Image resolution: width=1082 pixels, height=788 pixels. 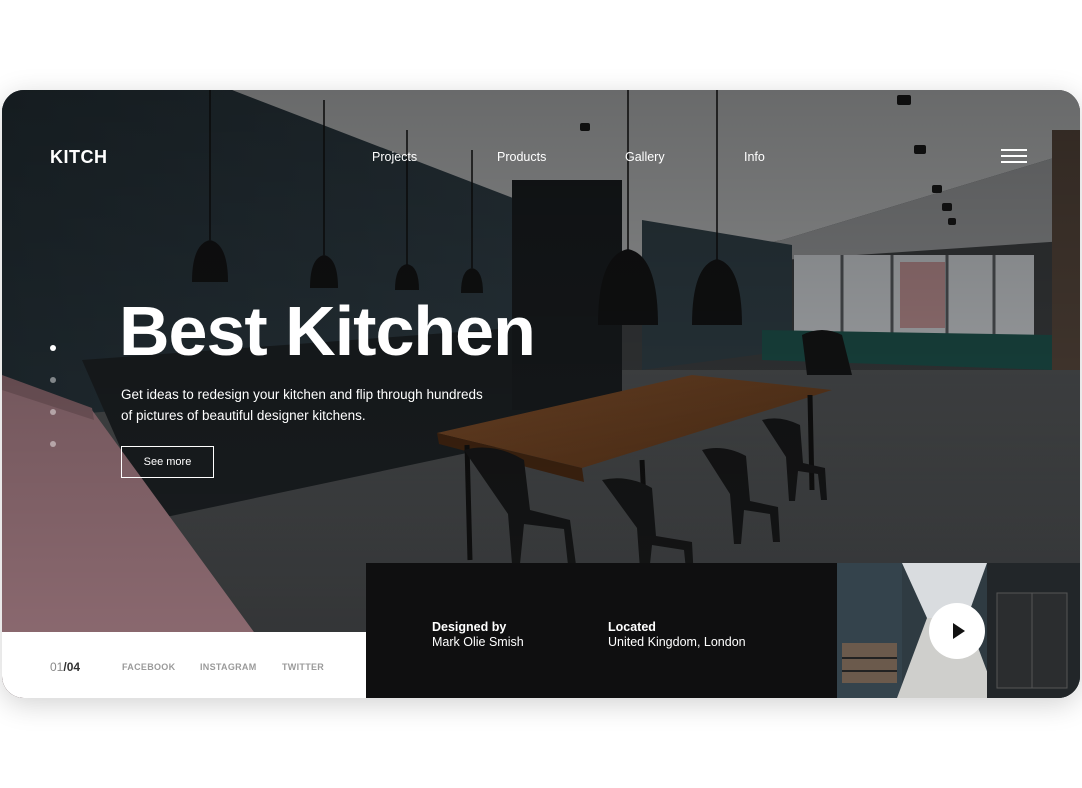 I want to click on bottom-bar: 01/04 FACEBOOK INSTAGRAM TWITTER, so click(x=184, y=665).